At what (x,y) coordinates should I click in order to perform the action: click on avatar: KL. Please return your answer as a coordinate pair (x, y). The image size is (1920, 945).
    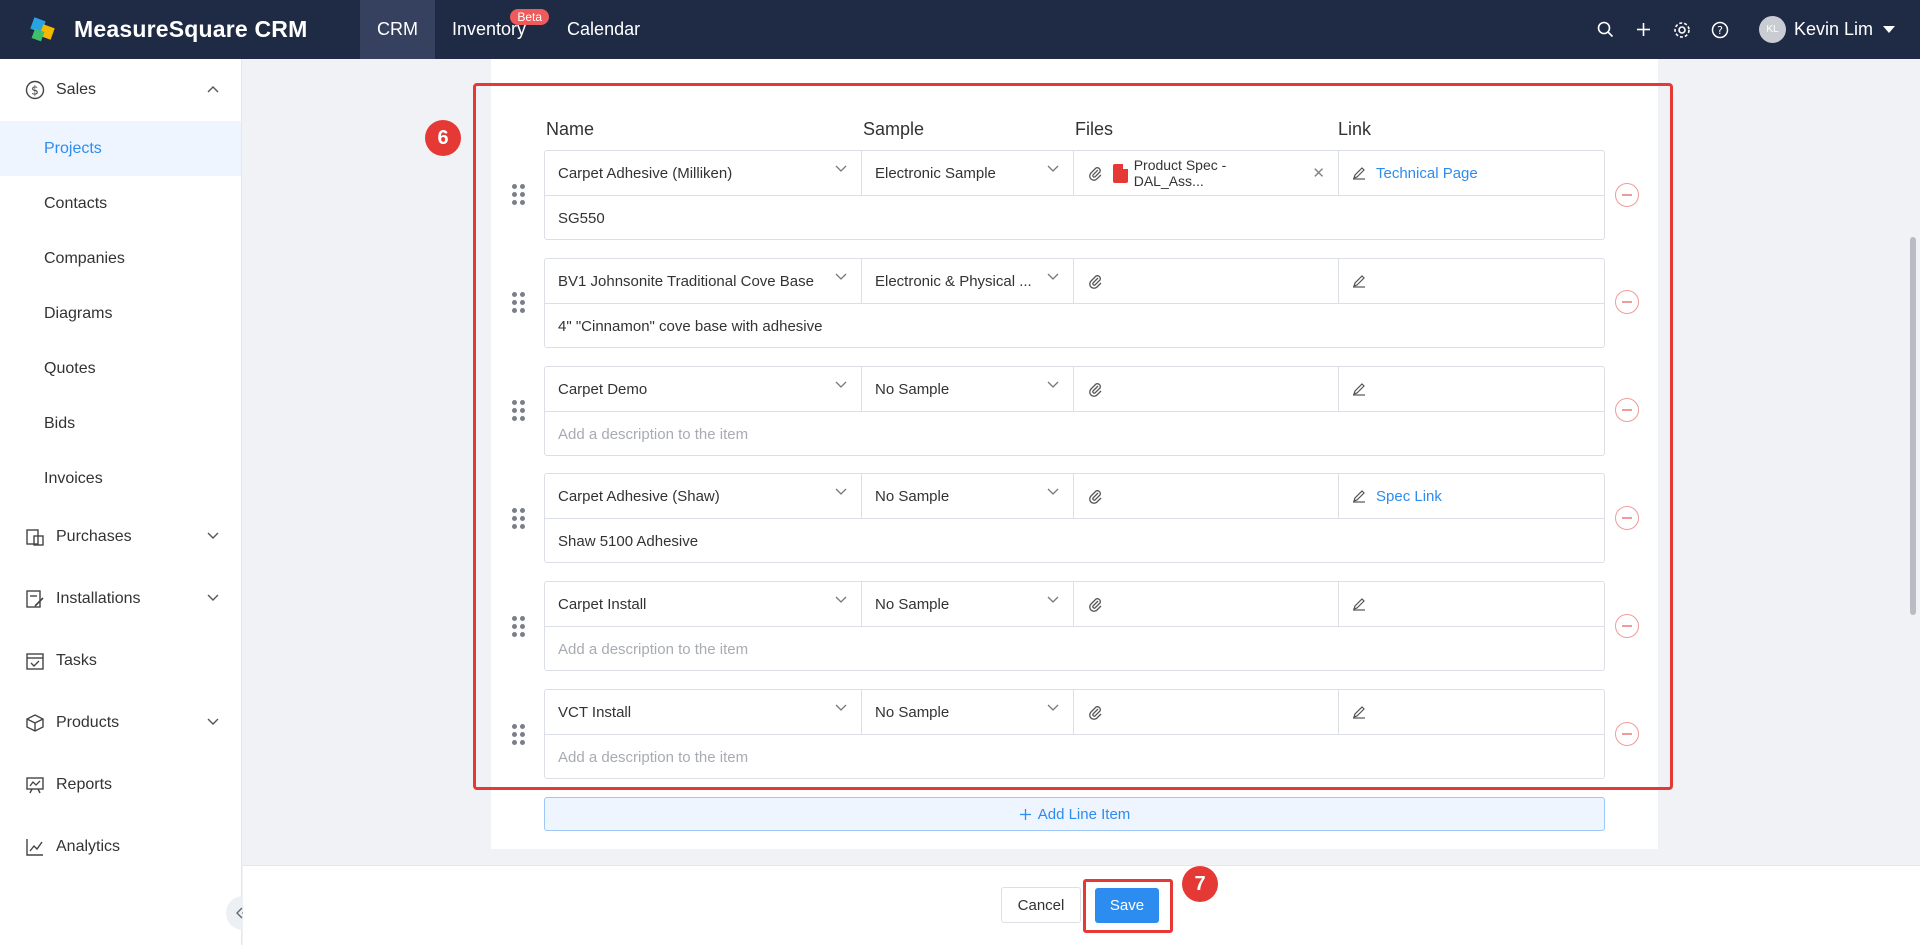
    Looking at the image, I should click on (1772, 29).